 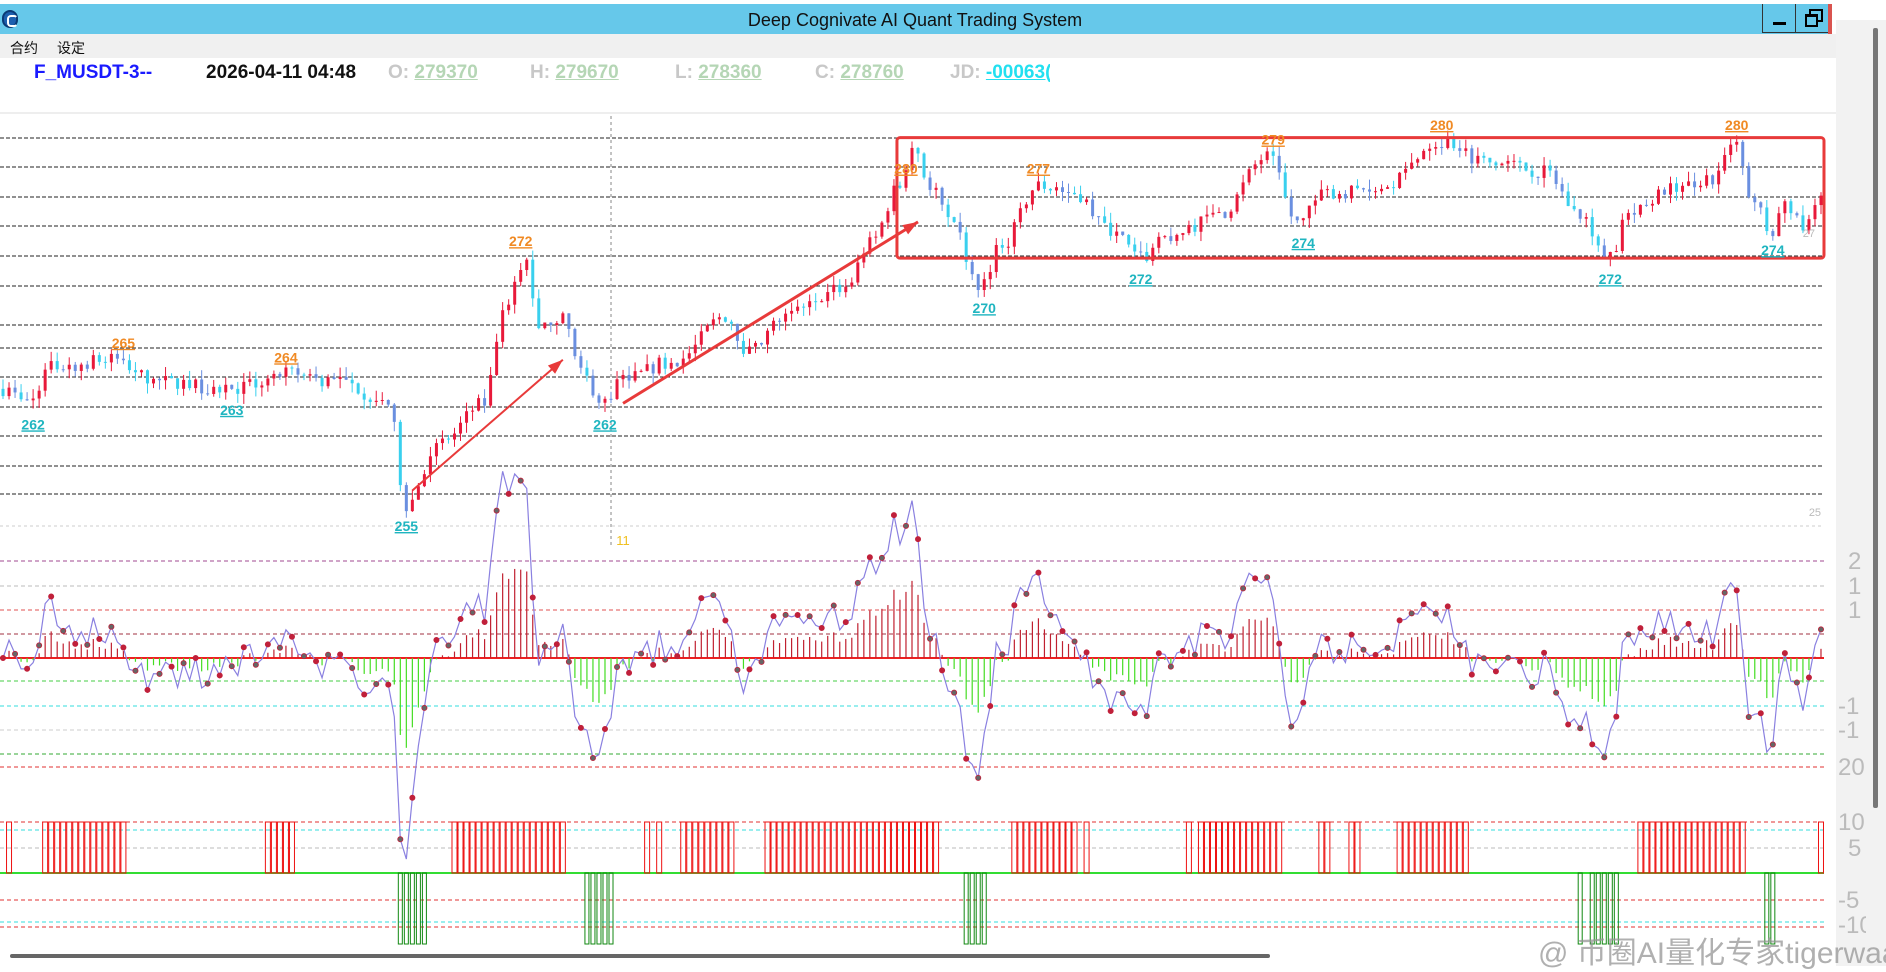 What do you see at coordinates (1849, 730) in the screenshot?
I see `right-axis-label: -1` at bounding box center [1849, 730].